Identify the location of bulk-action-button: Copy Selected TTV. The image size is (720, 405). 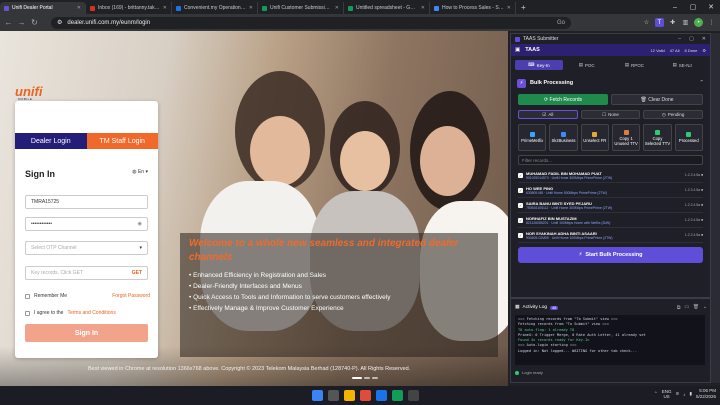
(657, 137).